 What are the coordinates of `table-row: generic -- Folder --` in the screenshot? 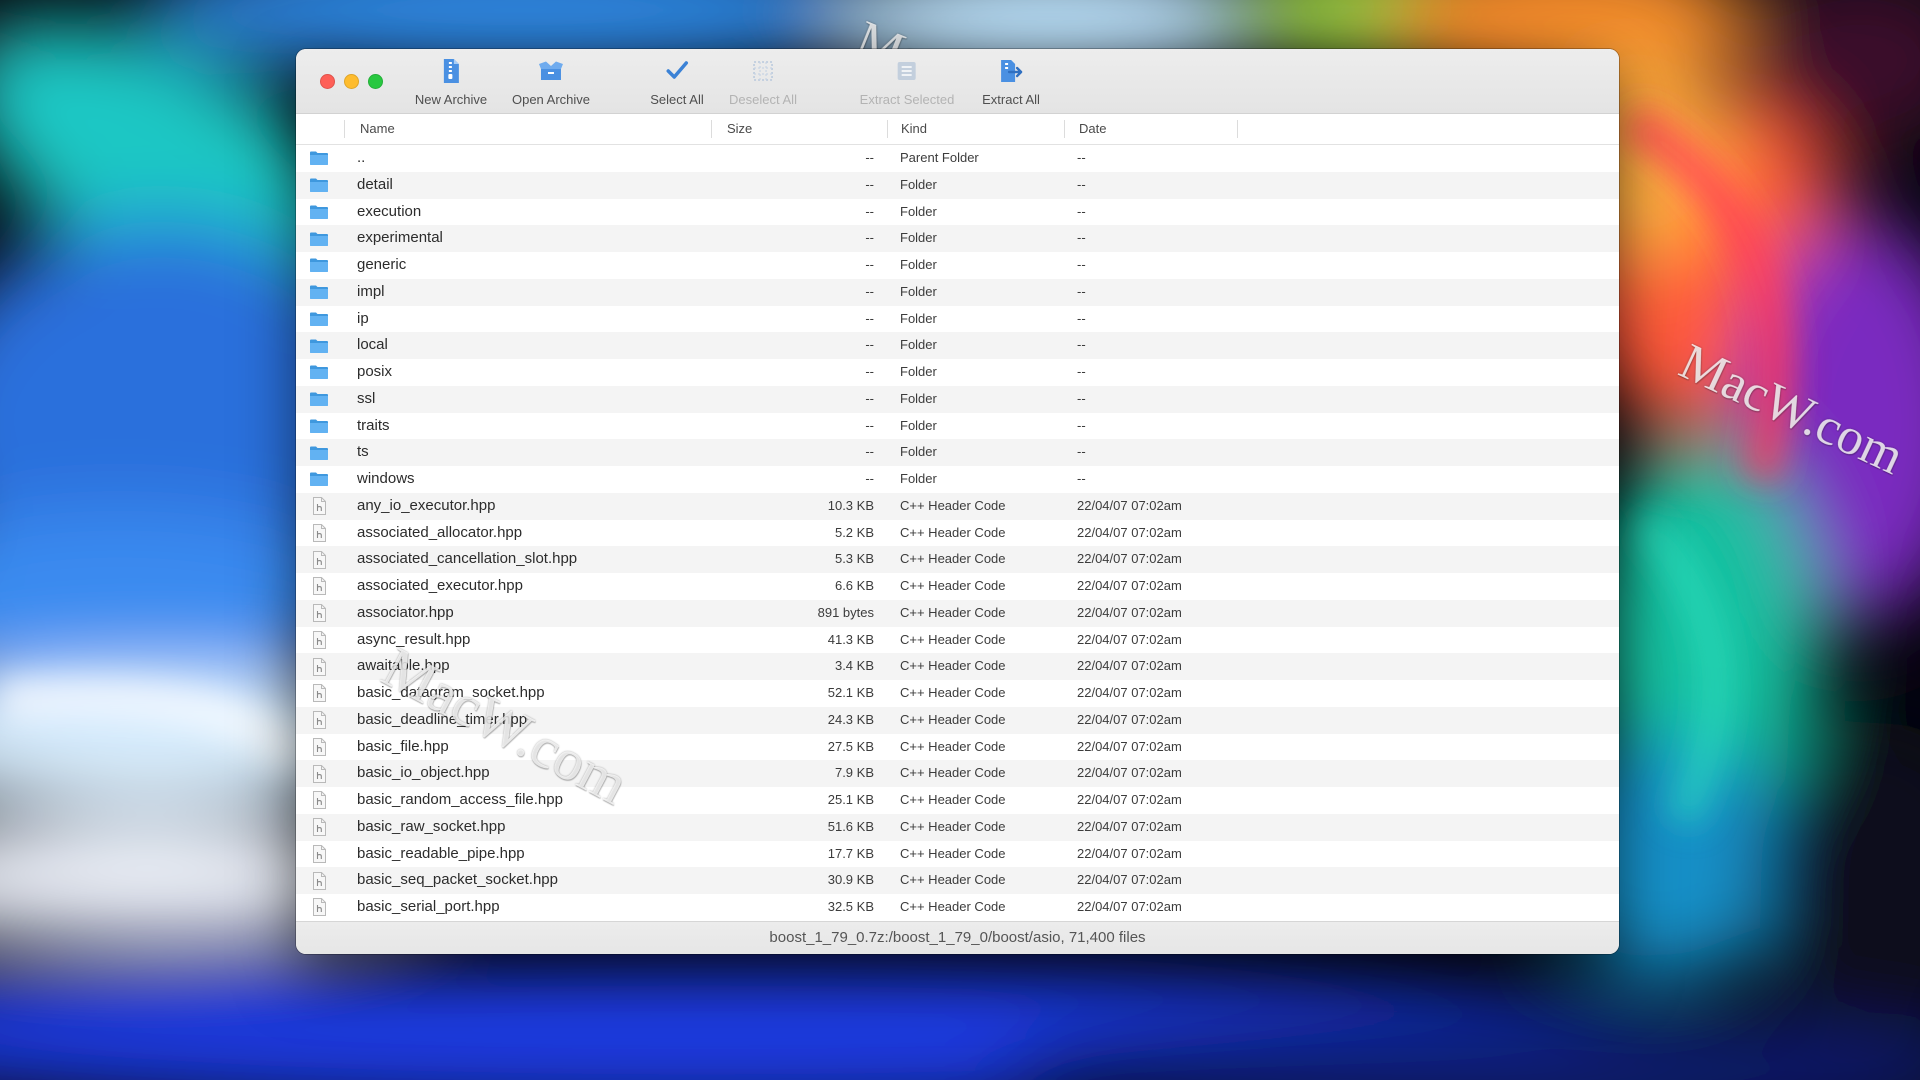 It's located at (957, 265).